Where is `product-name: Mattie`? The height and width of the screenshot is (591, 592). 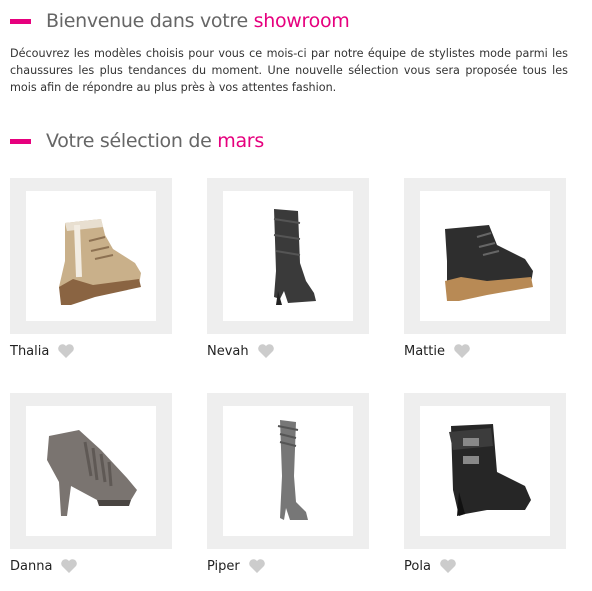
product-name: Mattie is located at coordinates (424, 351).